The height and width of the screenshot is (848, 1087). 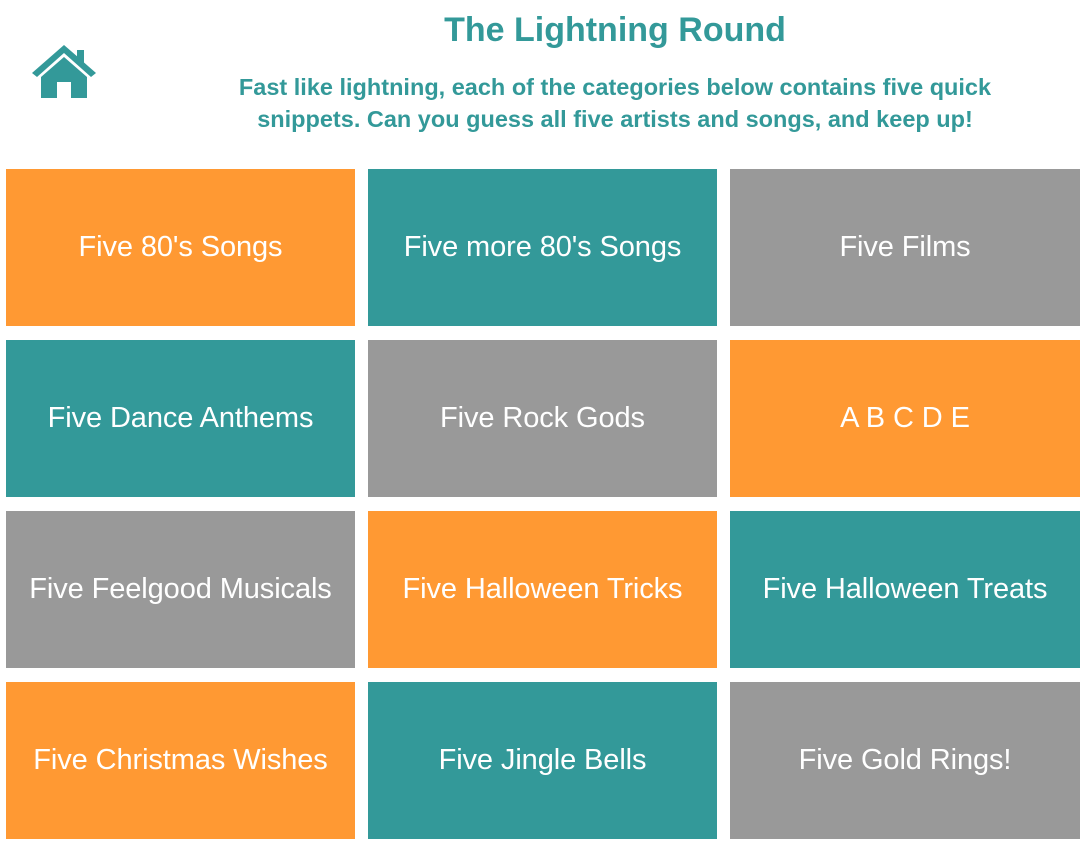 I want to click on category-tile-five-more-80s-songs: Five more 80's Songs, so click(x=542, y=247).